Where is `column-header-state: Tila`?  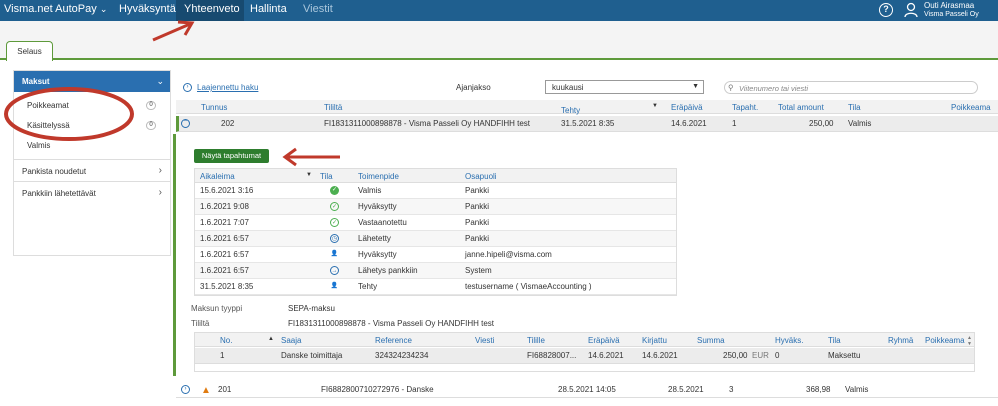 column-header-state: Tila is located at coordinates (326, 176).